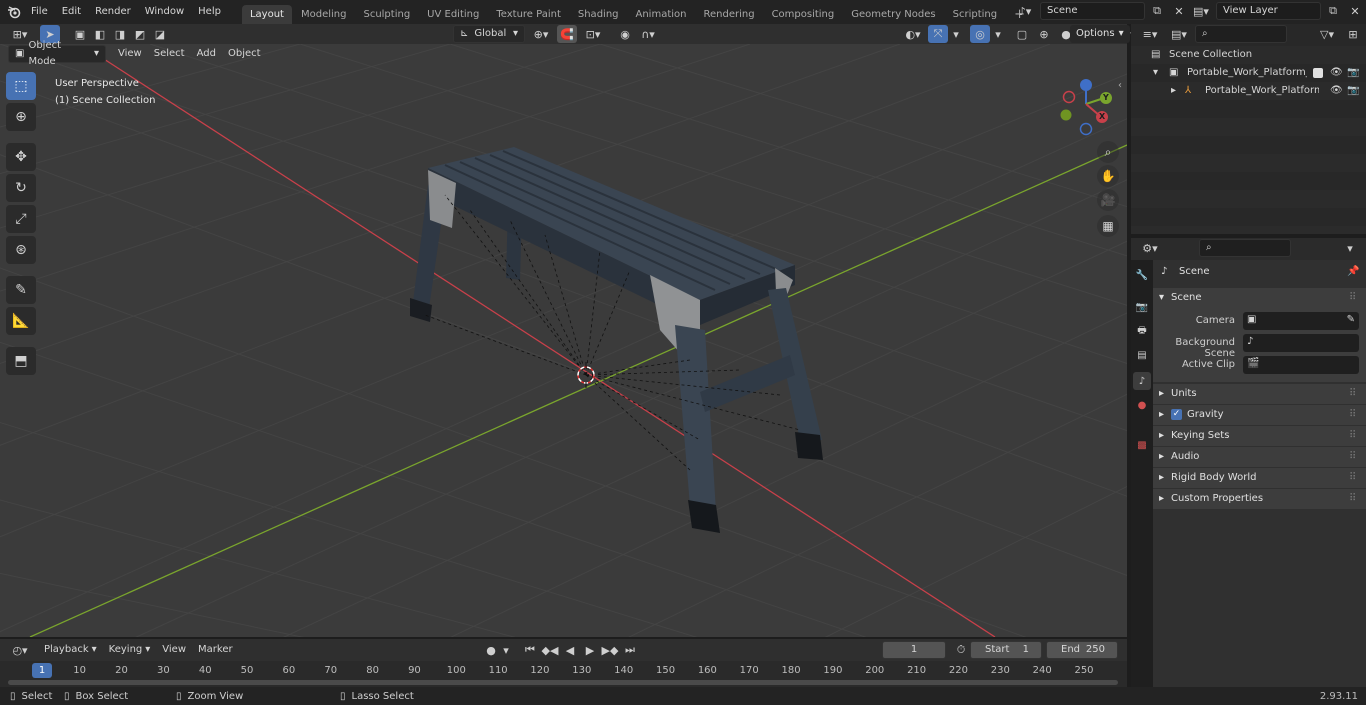  Describe the element at coordinates (21, 86) in the screenshot. I see `select-box-tool-icon: ⬚` at that location.